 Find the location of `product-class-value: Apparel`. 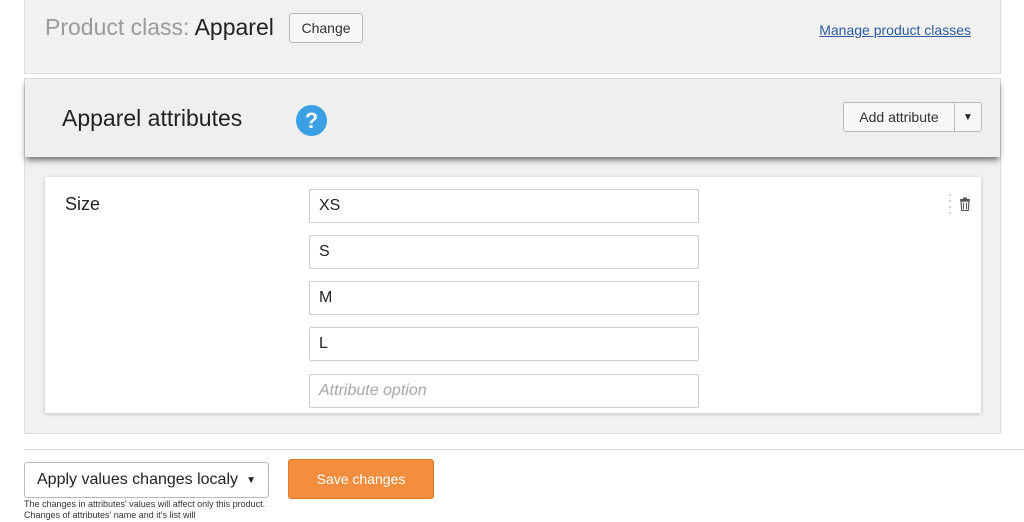

product-class-value: Apparel is located at coordinates (234, 27).